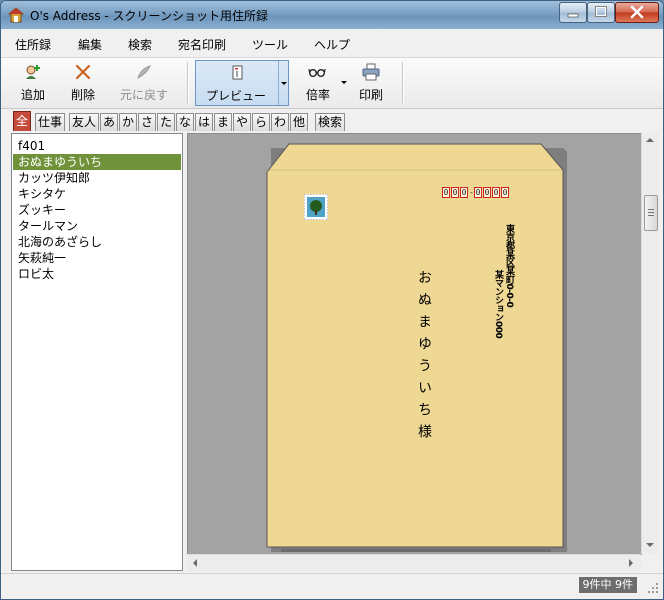 Image resolution: width=664 pixels, height=600 pixels. I want to click on postal-code: 000-0000, so click(475, 192).